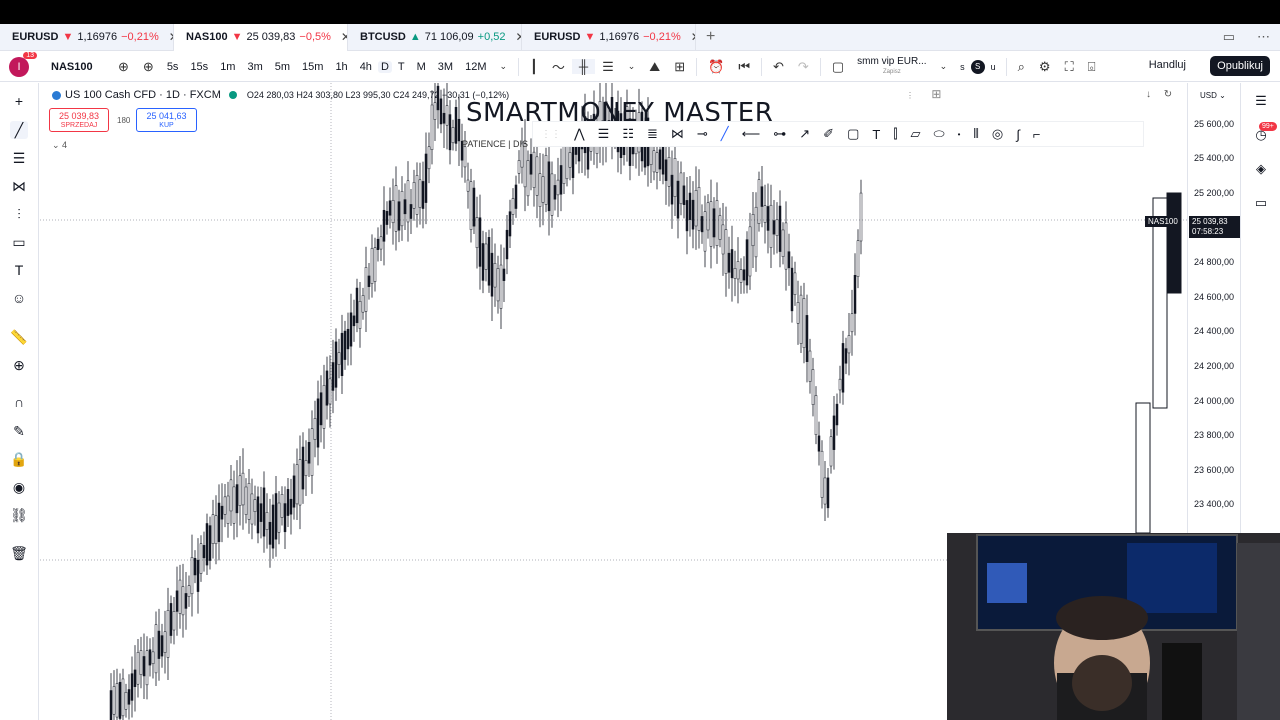  What do you see at coordinates (838, 67) in the screenshot?
I see `layout-box-icon: ▢` at bounding box center [838, 67].